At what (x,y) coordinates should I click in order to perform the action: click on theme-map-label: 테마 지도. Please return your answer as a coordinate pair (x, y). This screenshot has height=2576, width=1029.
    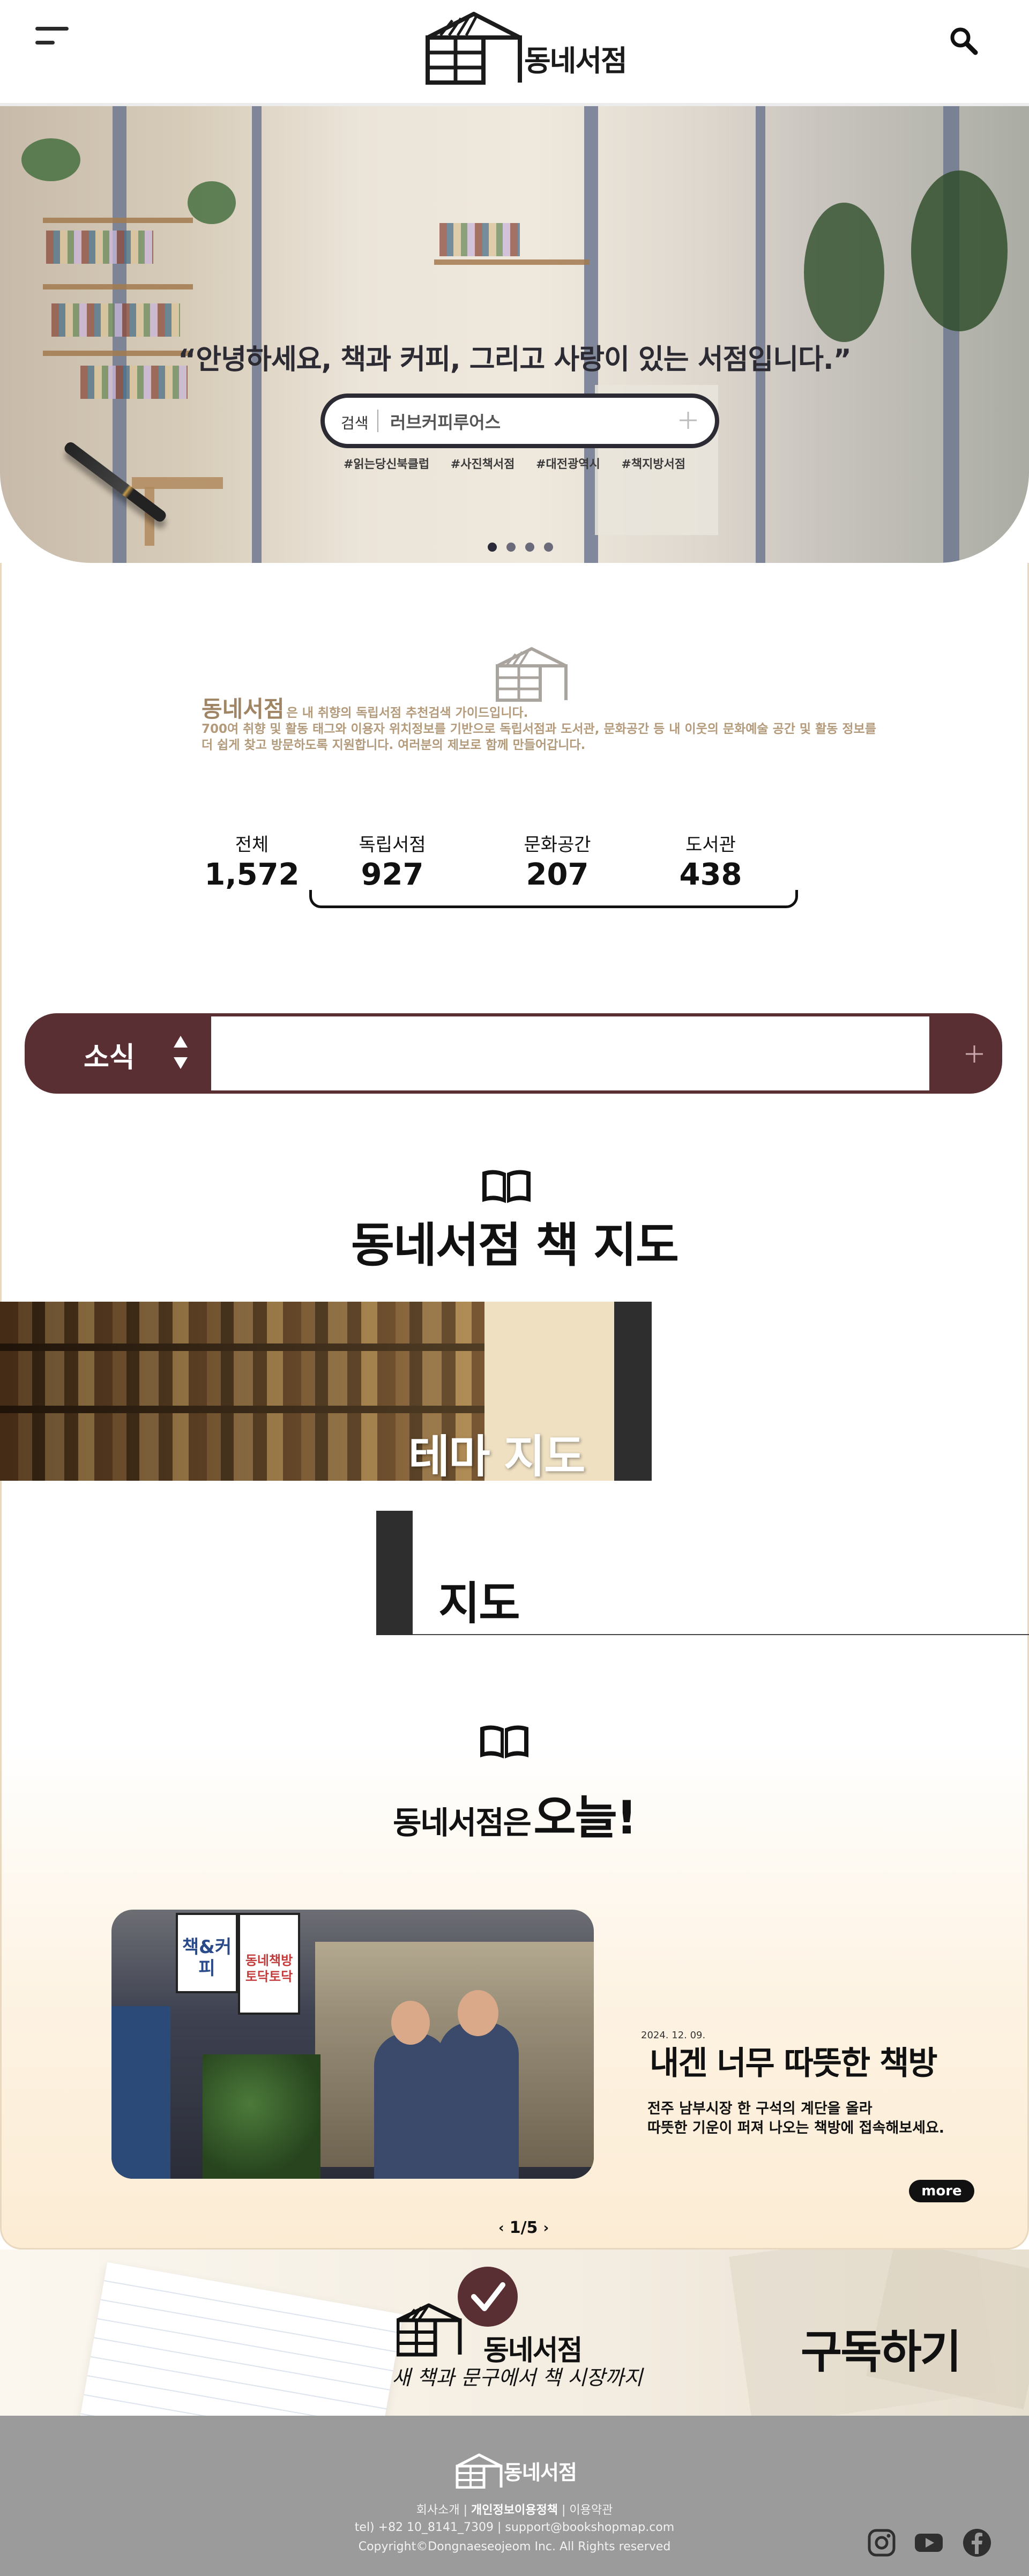
    Looking at the image, I should click on (496, 1456).